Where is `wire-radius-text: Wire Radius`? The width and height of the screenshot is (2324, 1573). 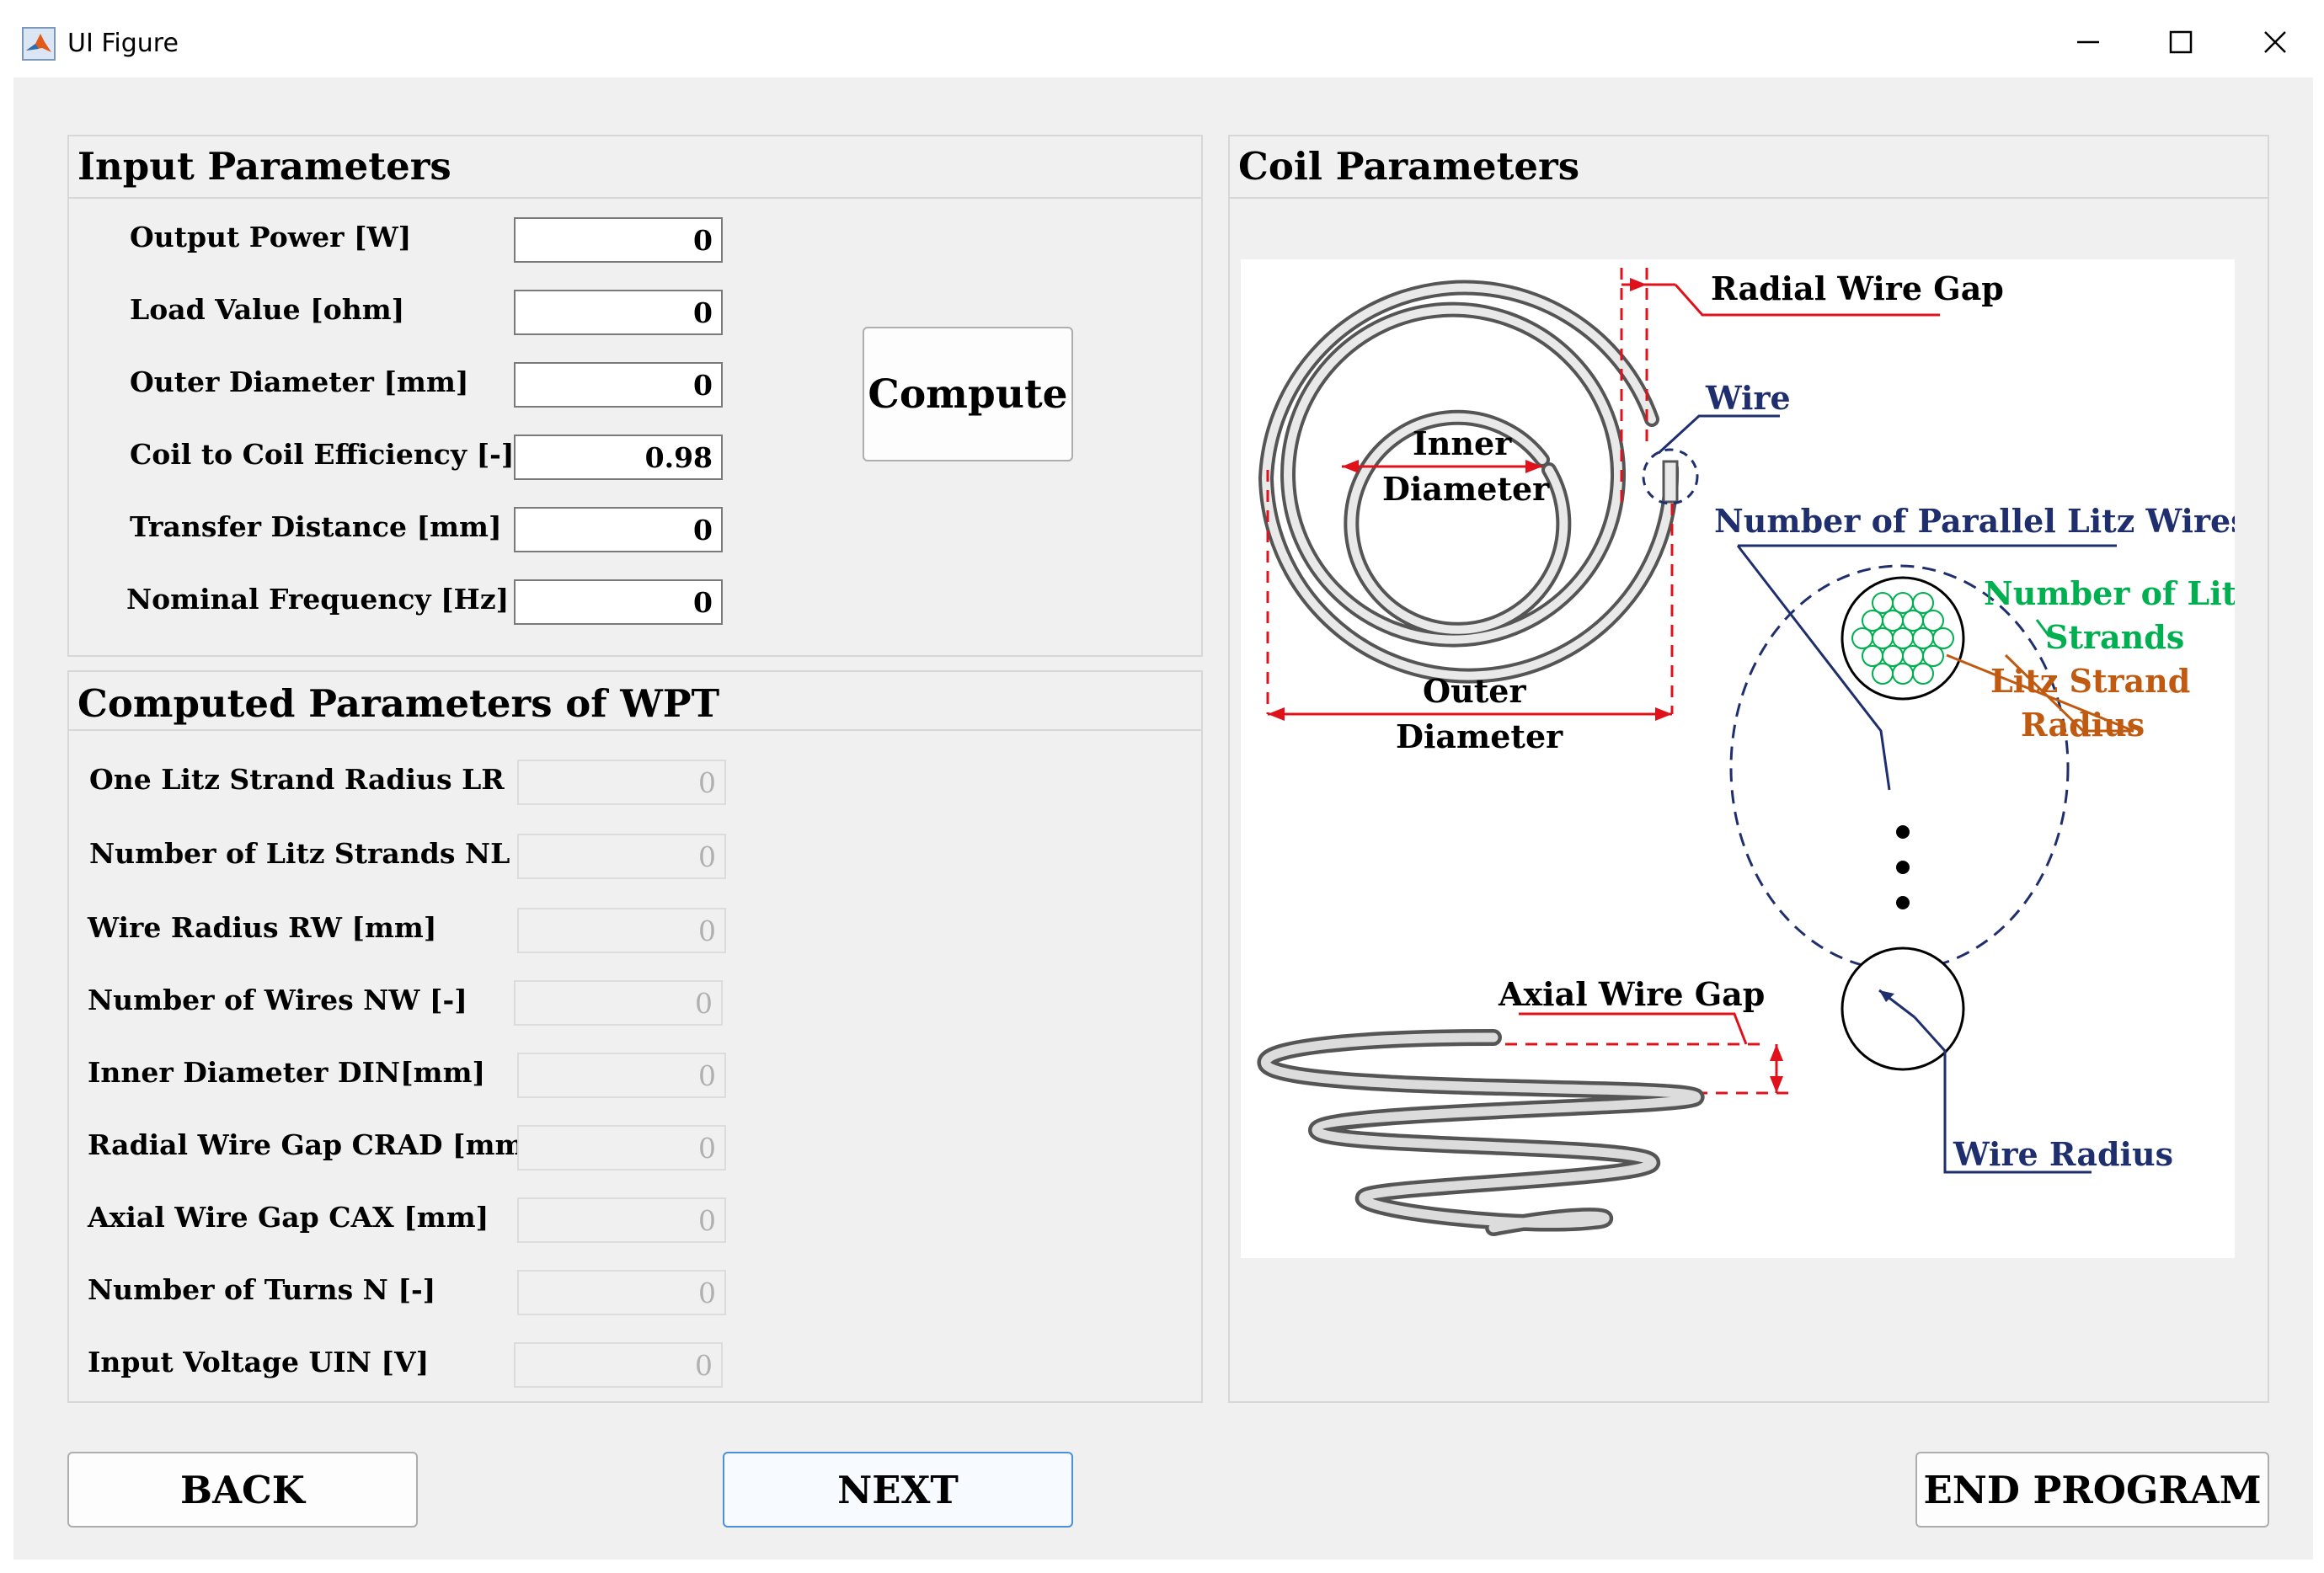
wire-radius-text: Wire Radius is located at coordinates (2063, 1154).